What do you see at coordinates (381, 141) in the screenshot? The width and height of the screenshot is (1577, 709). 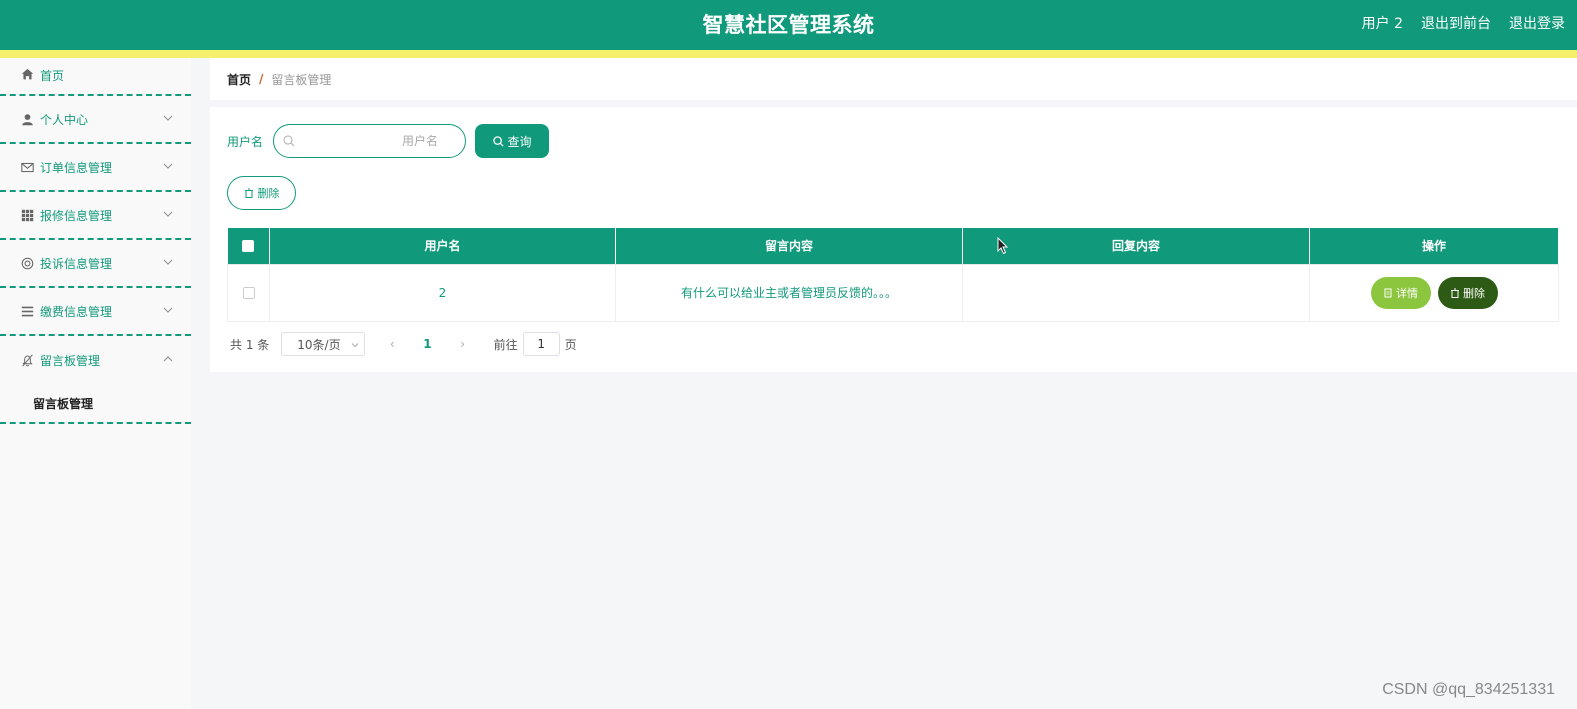 I see `username-search-input` at bounding box center [381, 141].